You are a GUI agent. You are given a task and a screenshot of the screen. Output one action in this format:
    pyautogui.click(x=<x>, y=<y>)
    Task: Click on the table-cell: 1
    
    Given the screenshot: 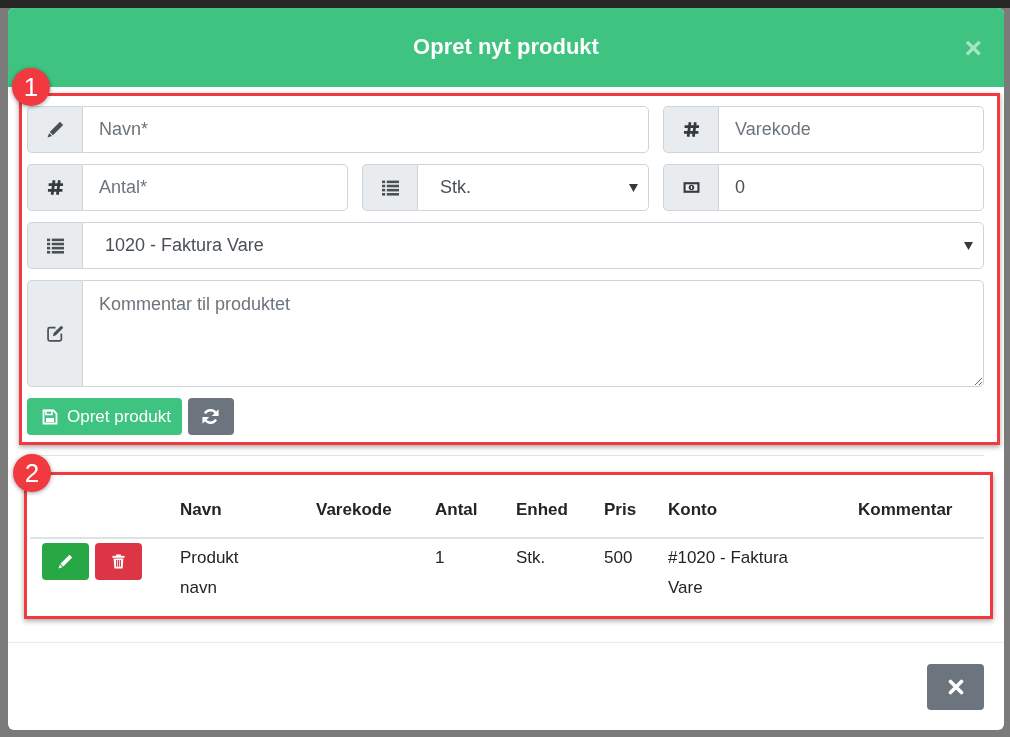 What is the action you would take?
    pyautogui.click(x=463, y=573)
    